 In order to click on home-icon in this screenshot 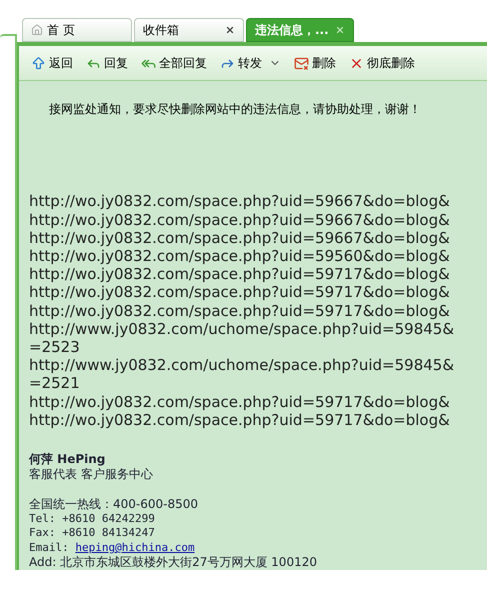, I will do `click(37, 30)`.